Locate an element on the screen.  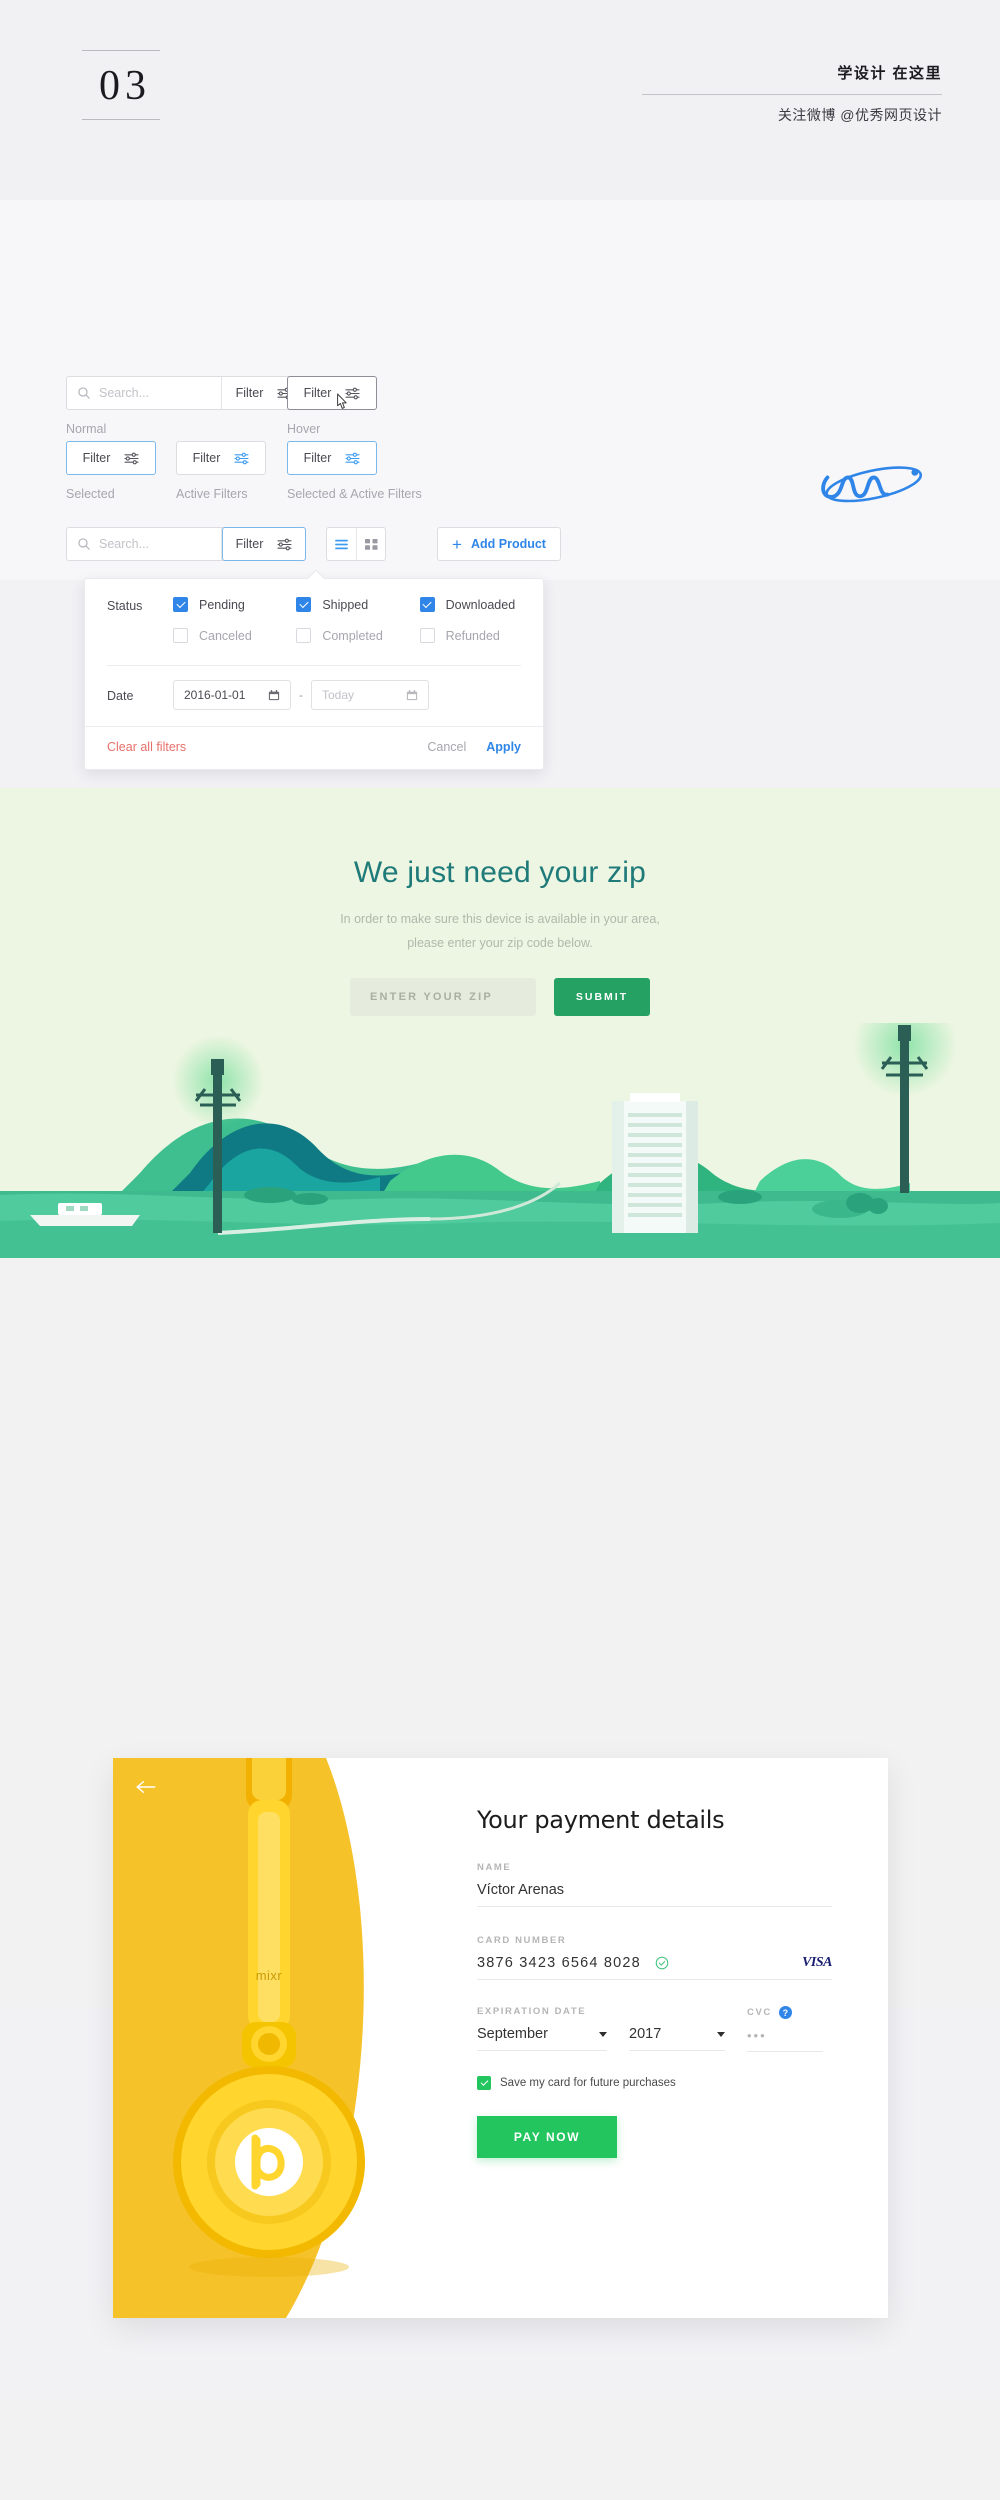
state-label-normal: Normal is located at coordinates (86, 429).